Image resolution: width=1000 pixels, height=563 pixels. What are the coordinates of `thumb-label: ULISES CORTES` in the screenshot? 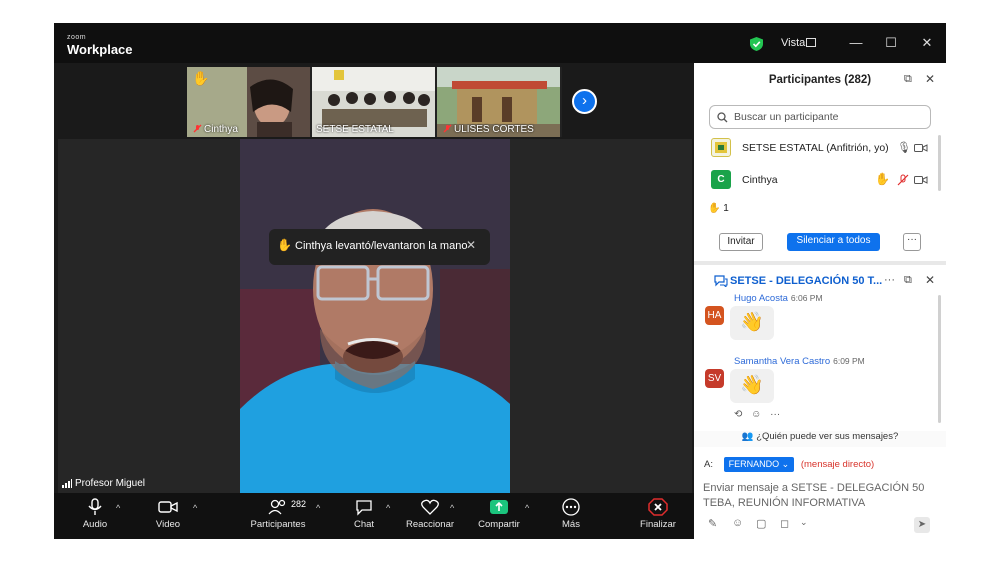 It's located at (494, 129).